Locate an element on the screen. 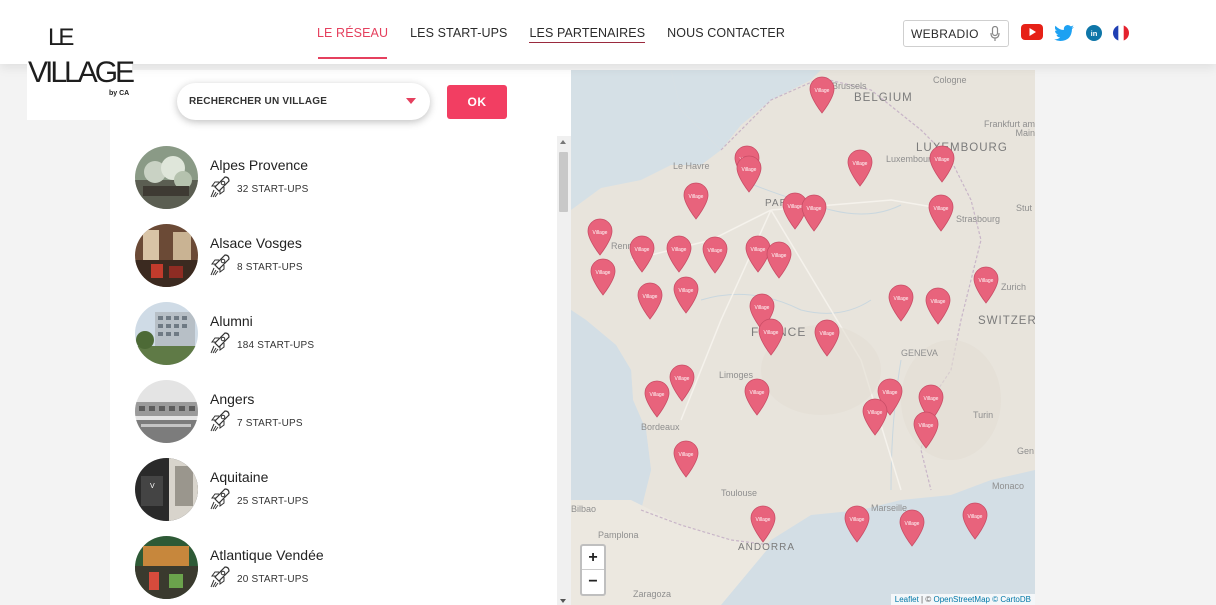  startup-count: 8 START-UPS is located at coordinates (270, 267).